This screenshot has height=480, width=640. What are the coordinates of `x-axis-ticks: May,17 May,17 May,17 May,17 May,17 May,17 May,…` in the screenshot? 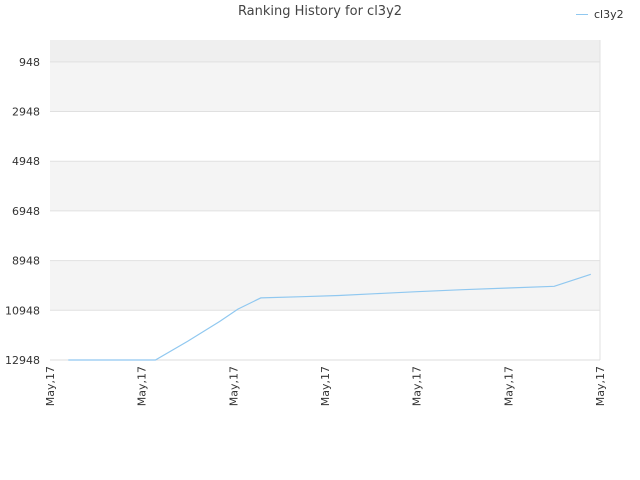 It's located at (325, 386).